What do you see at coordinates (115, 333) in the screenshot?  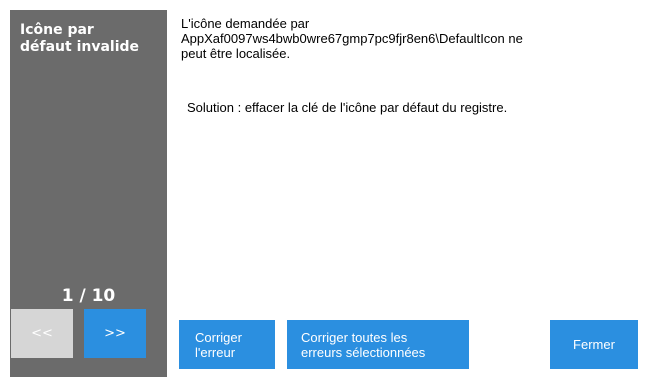 I see `next-error-button: >>` at bounding box center [115, 333].